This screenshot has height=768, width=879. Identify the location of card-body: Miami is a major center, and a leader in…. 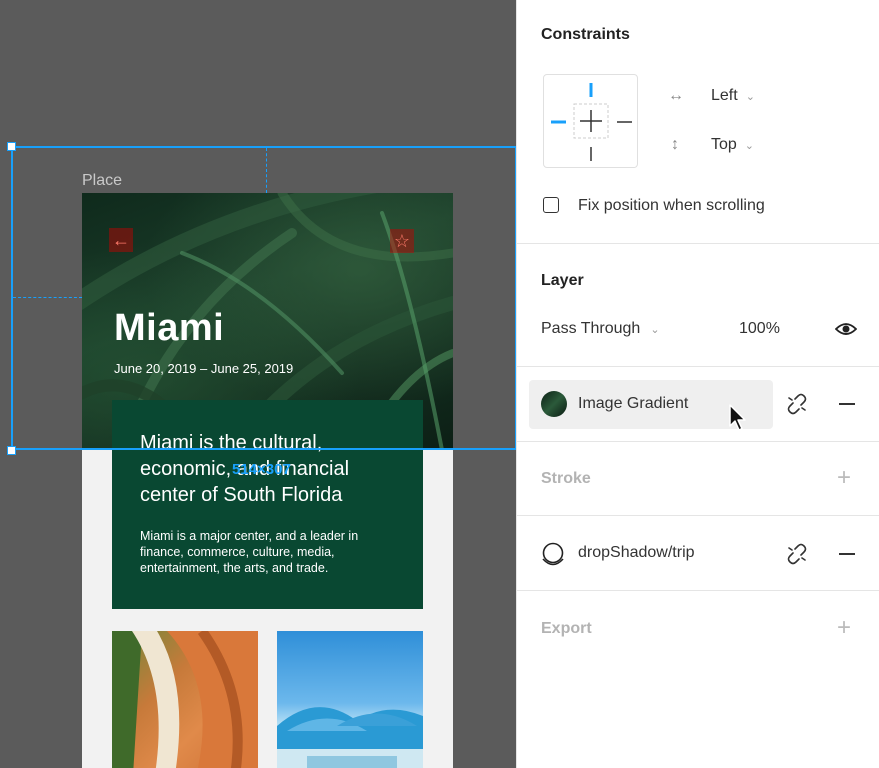
(249, 552).